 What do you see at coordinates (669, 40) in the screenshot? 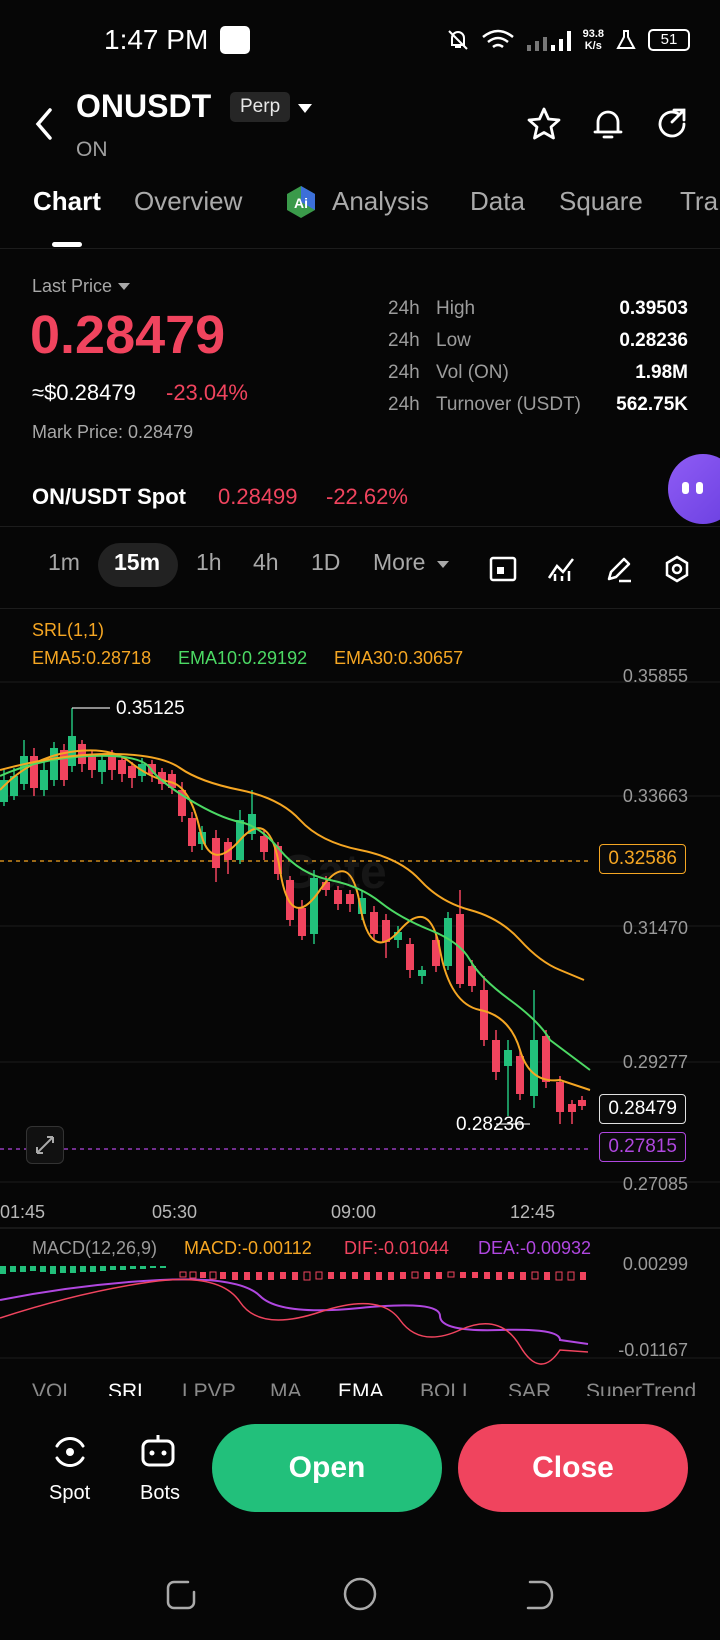
I see `battery-icon: 51` at bounding box center [669, 40].